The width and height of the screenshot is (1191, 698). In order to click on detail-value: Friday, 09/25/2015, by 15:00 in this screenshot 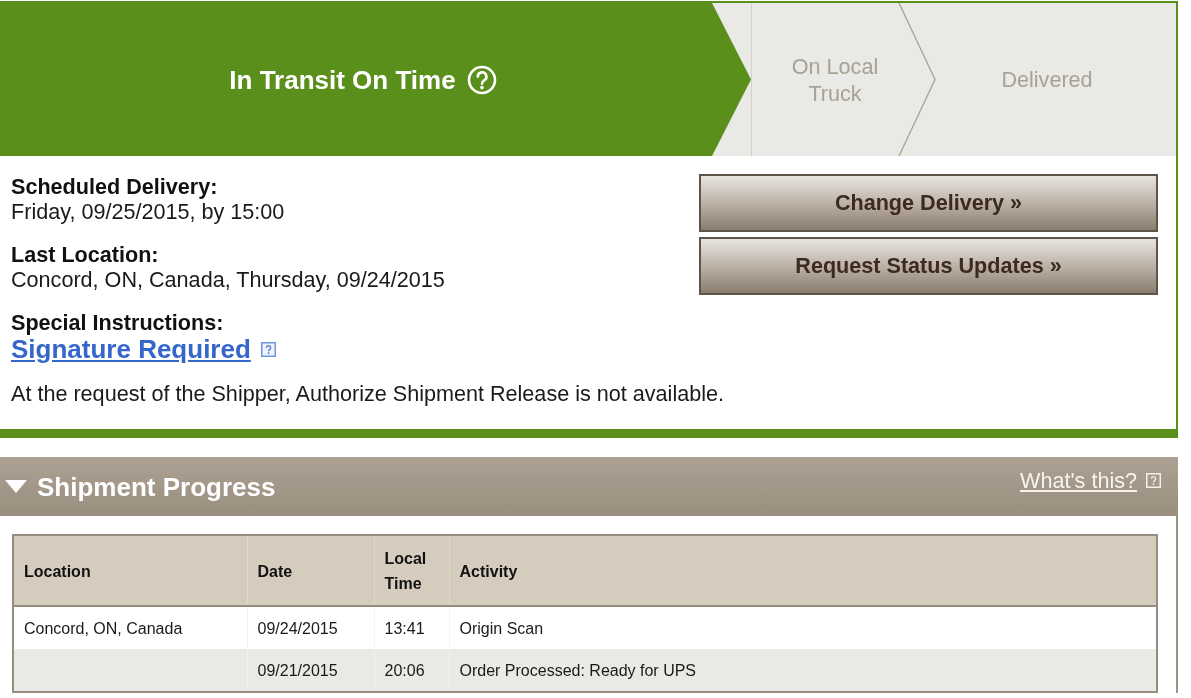, I will do `click(148, 211)`.